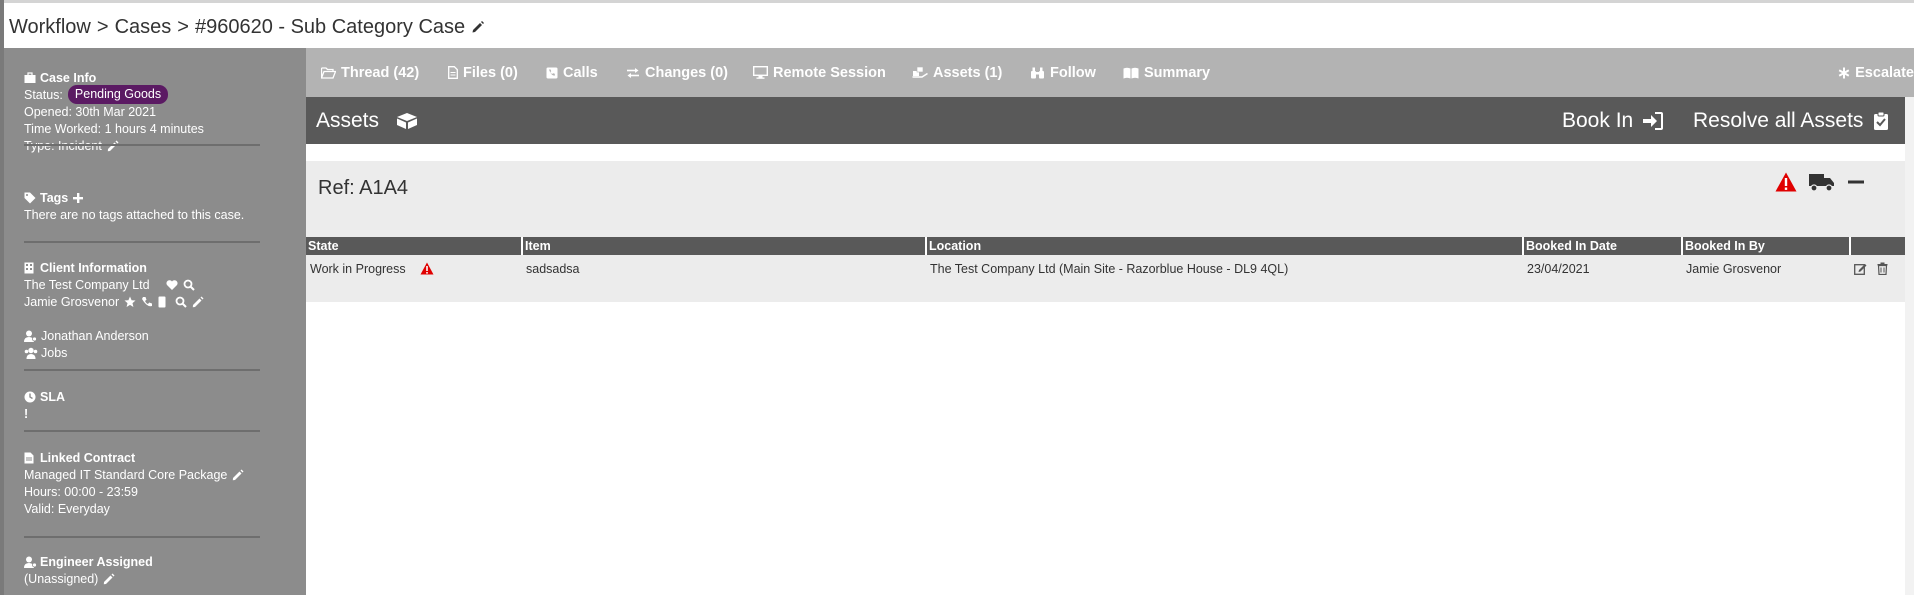 The height and width of the screenshot is (595, 1914). I want to click on tab-thread-label: Thread (42), so click(380, 72).